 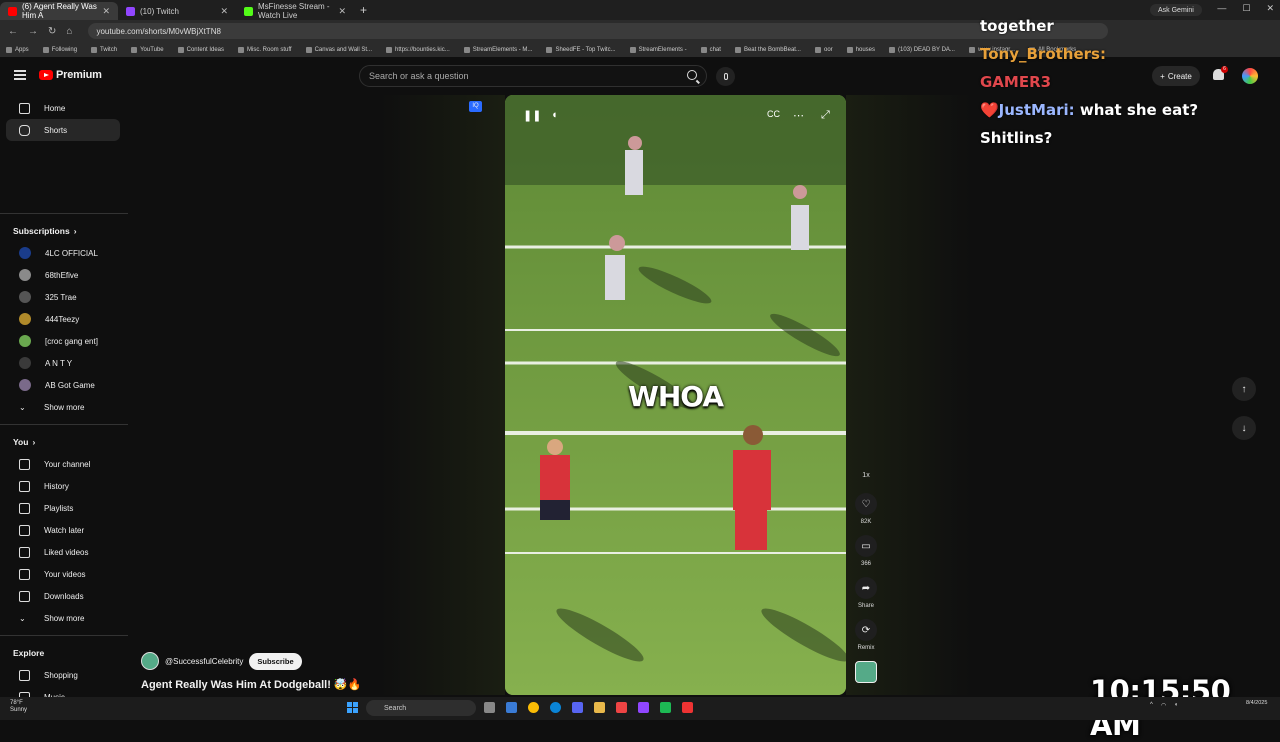 I want to click on bookmark-item: chat, so click(x=710, y=49).